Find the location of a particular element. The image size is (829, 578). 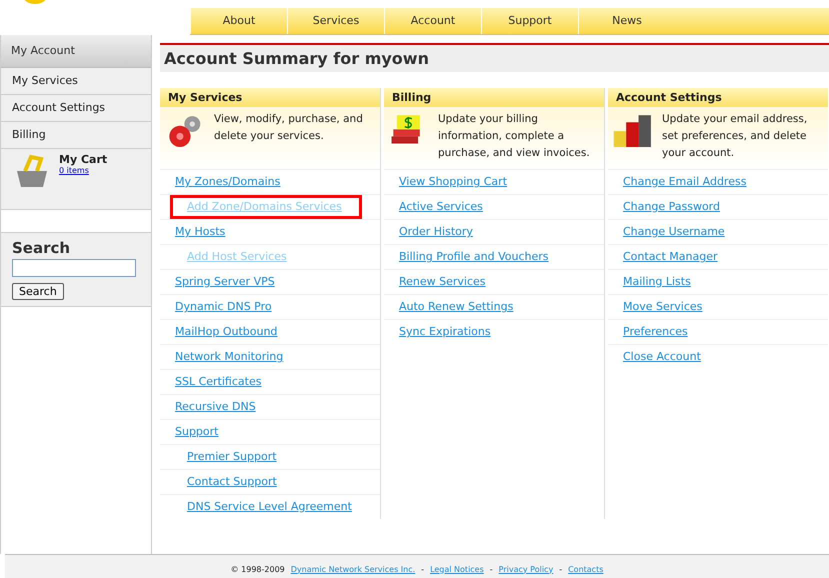

search-button: Search is located at coordinates (38, 291).